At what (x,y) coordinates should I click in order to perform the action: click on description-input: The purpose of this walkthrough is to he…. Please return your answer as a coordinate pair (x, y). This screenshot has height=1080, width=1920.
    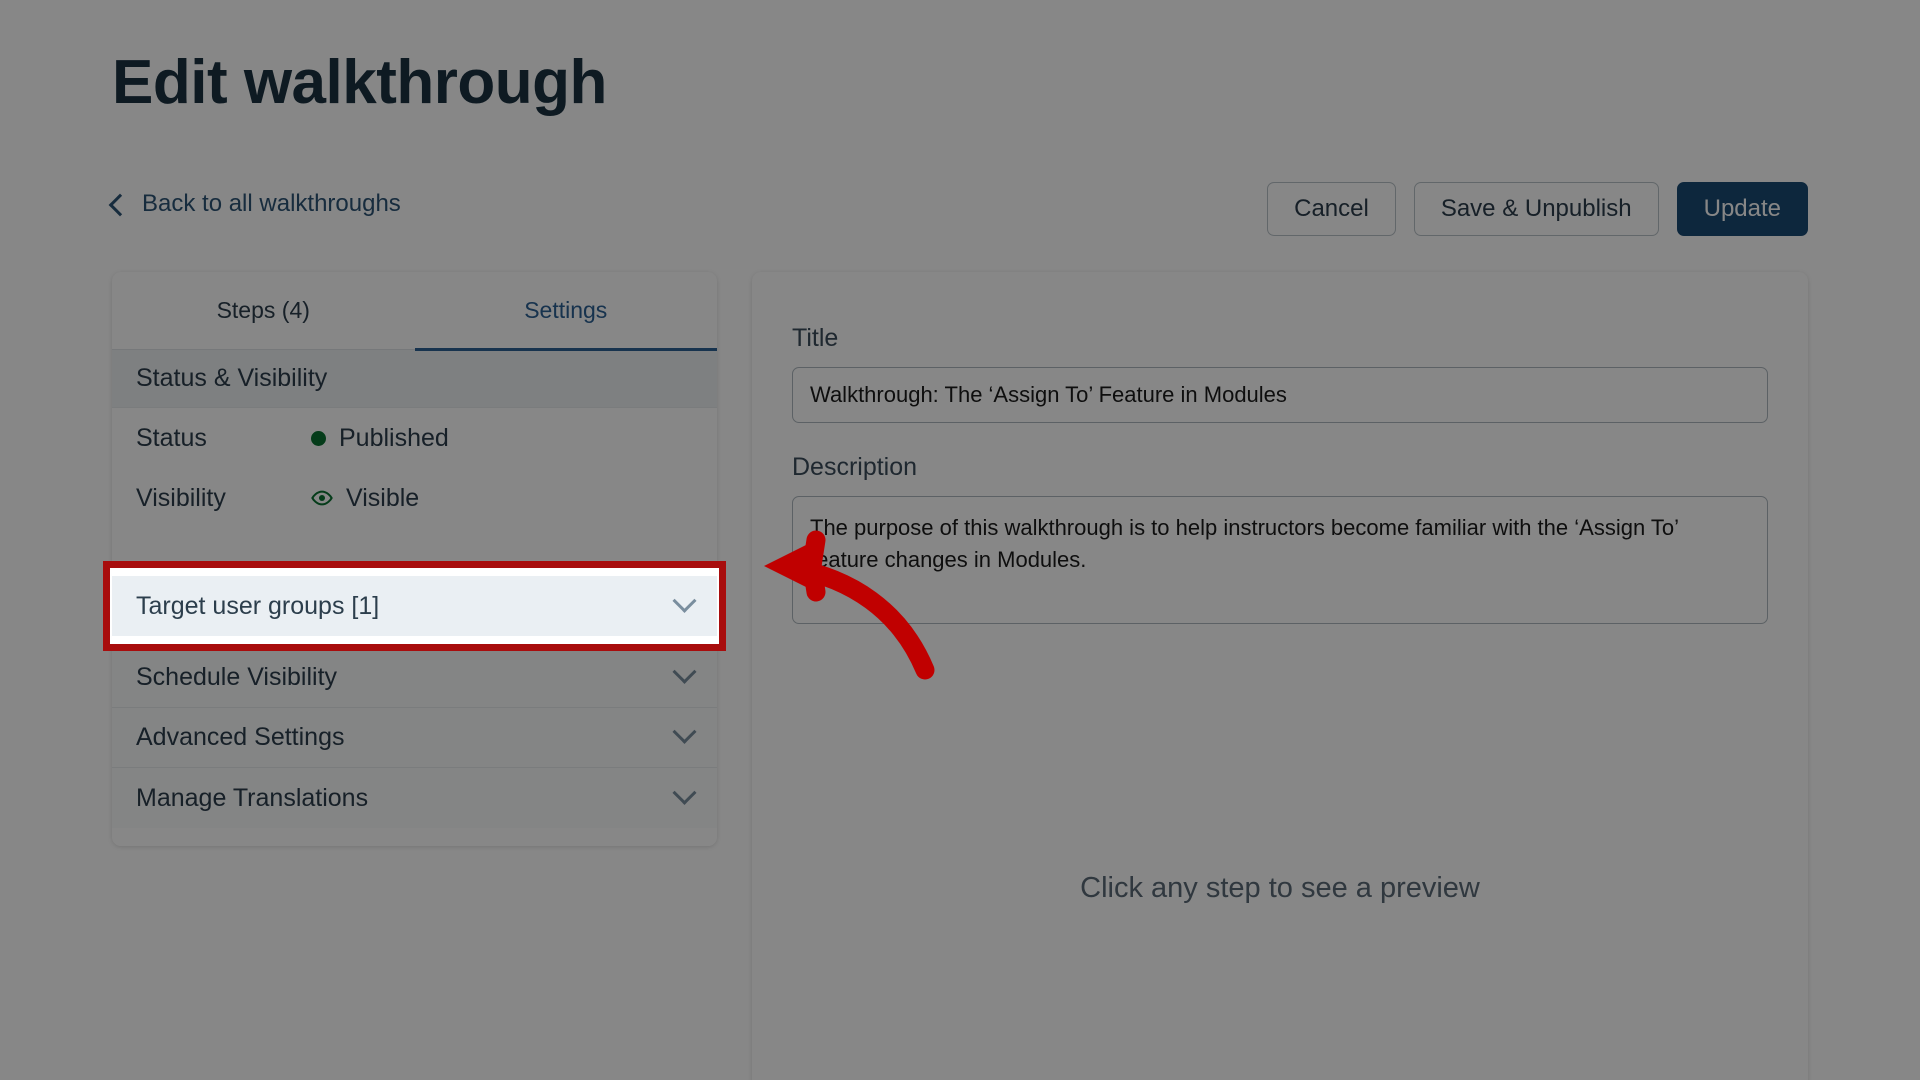
    Looking at the image, I should click on (1280, 560).